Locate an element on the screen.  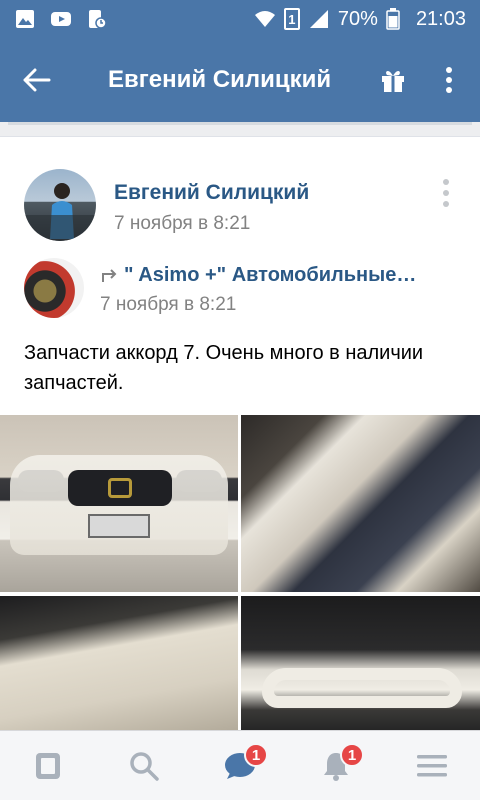
grille-part-shape is located at coordinates (362, 688).